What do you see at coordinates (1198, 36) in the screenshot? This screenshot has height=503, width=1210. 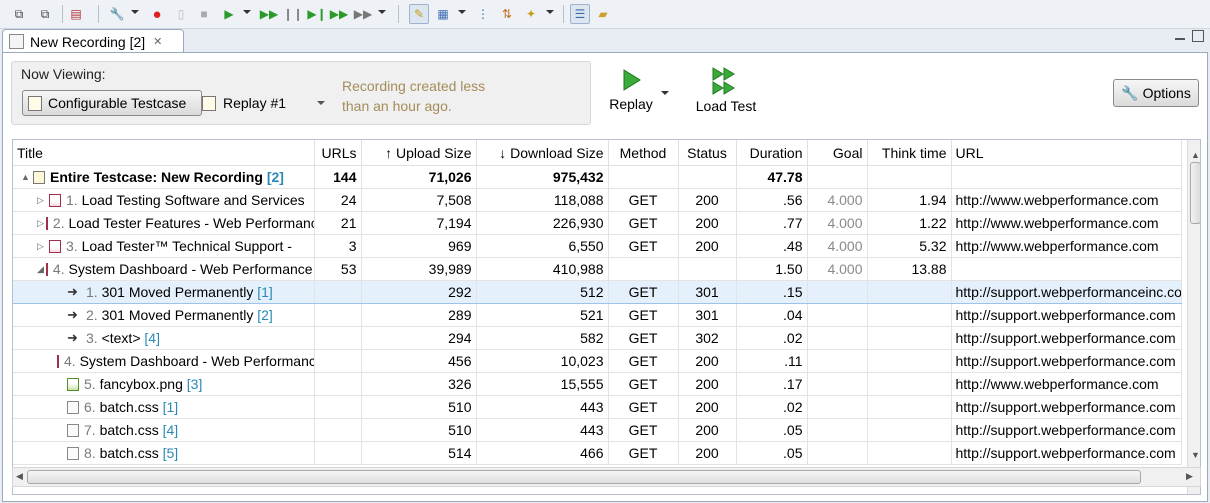 I see `maximize-icon` at bounding box center [1198, 36].